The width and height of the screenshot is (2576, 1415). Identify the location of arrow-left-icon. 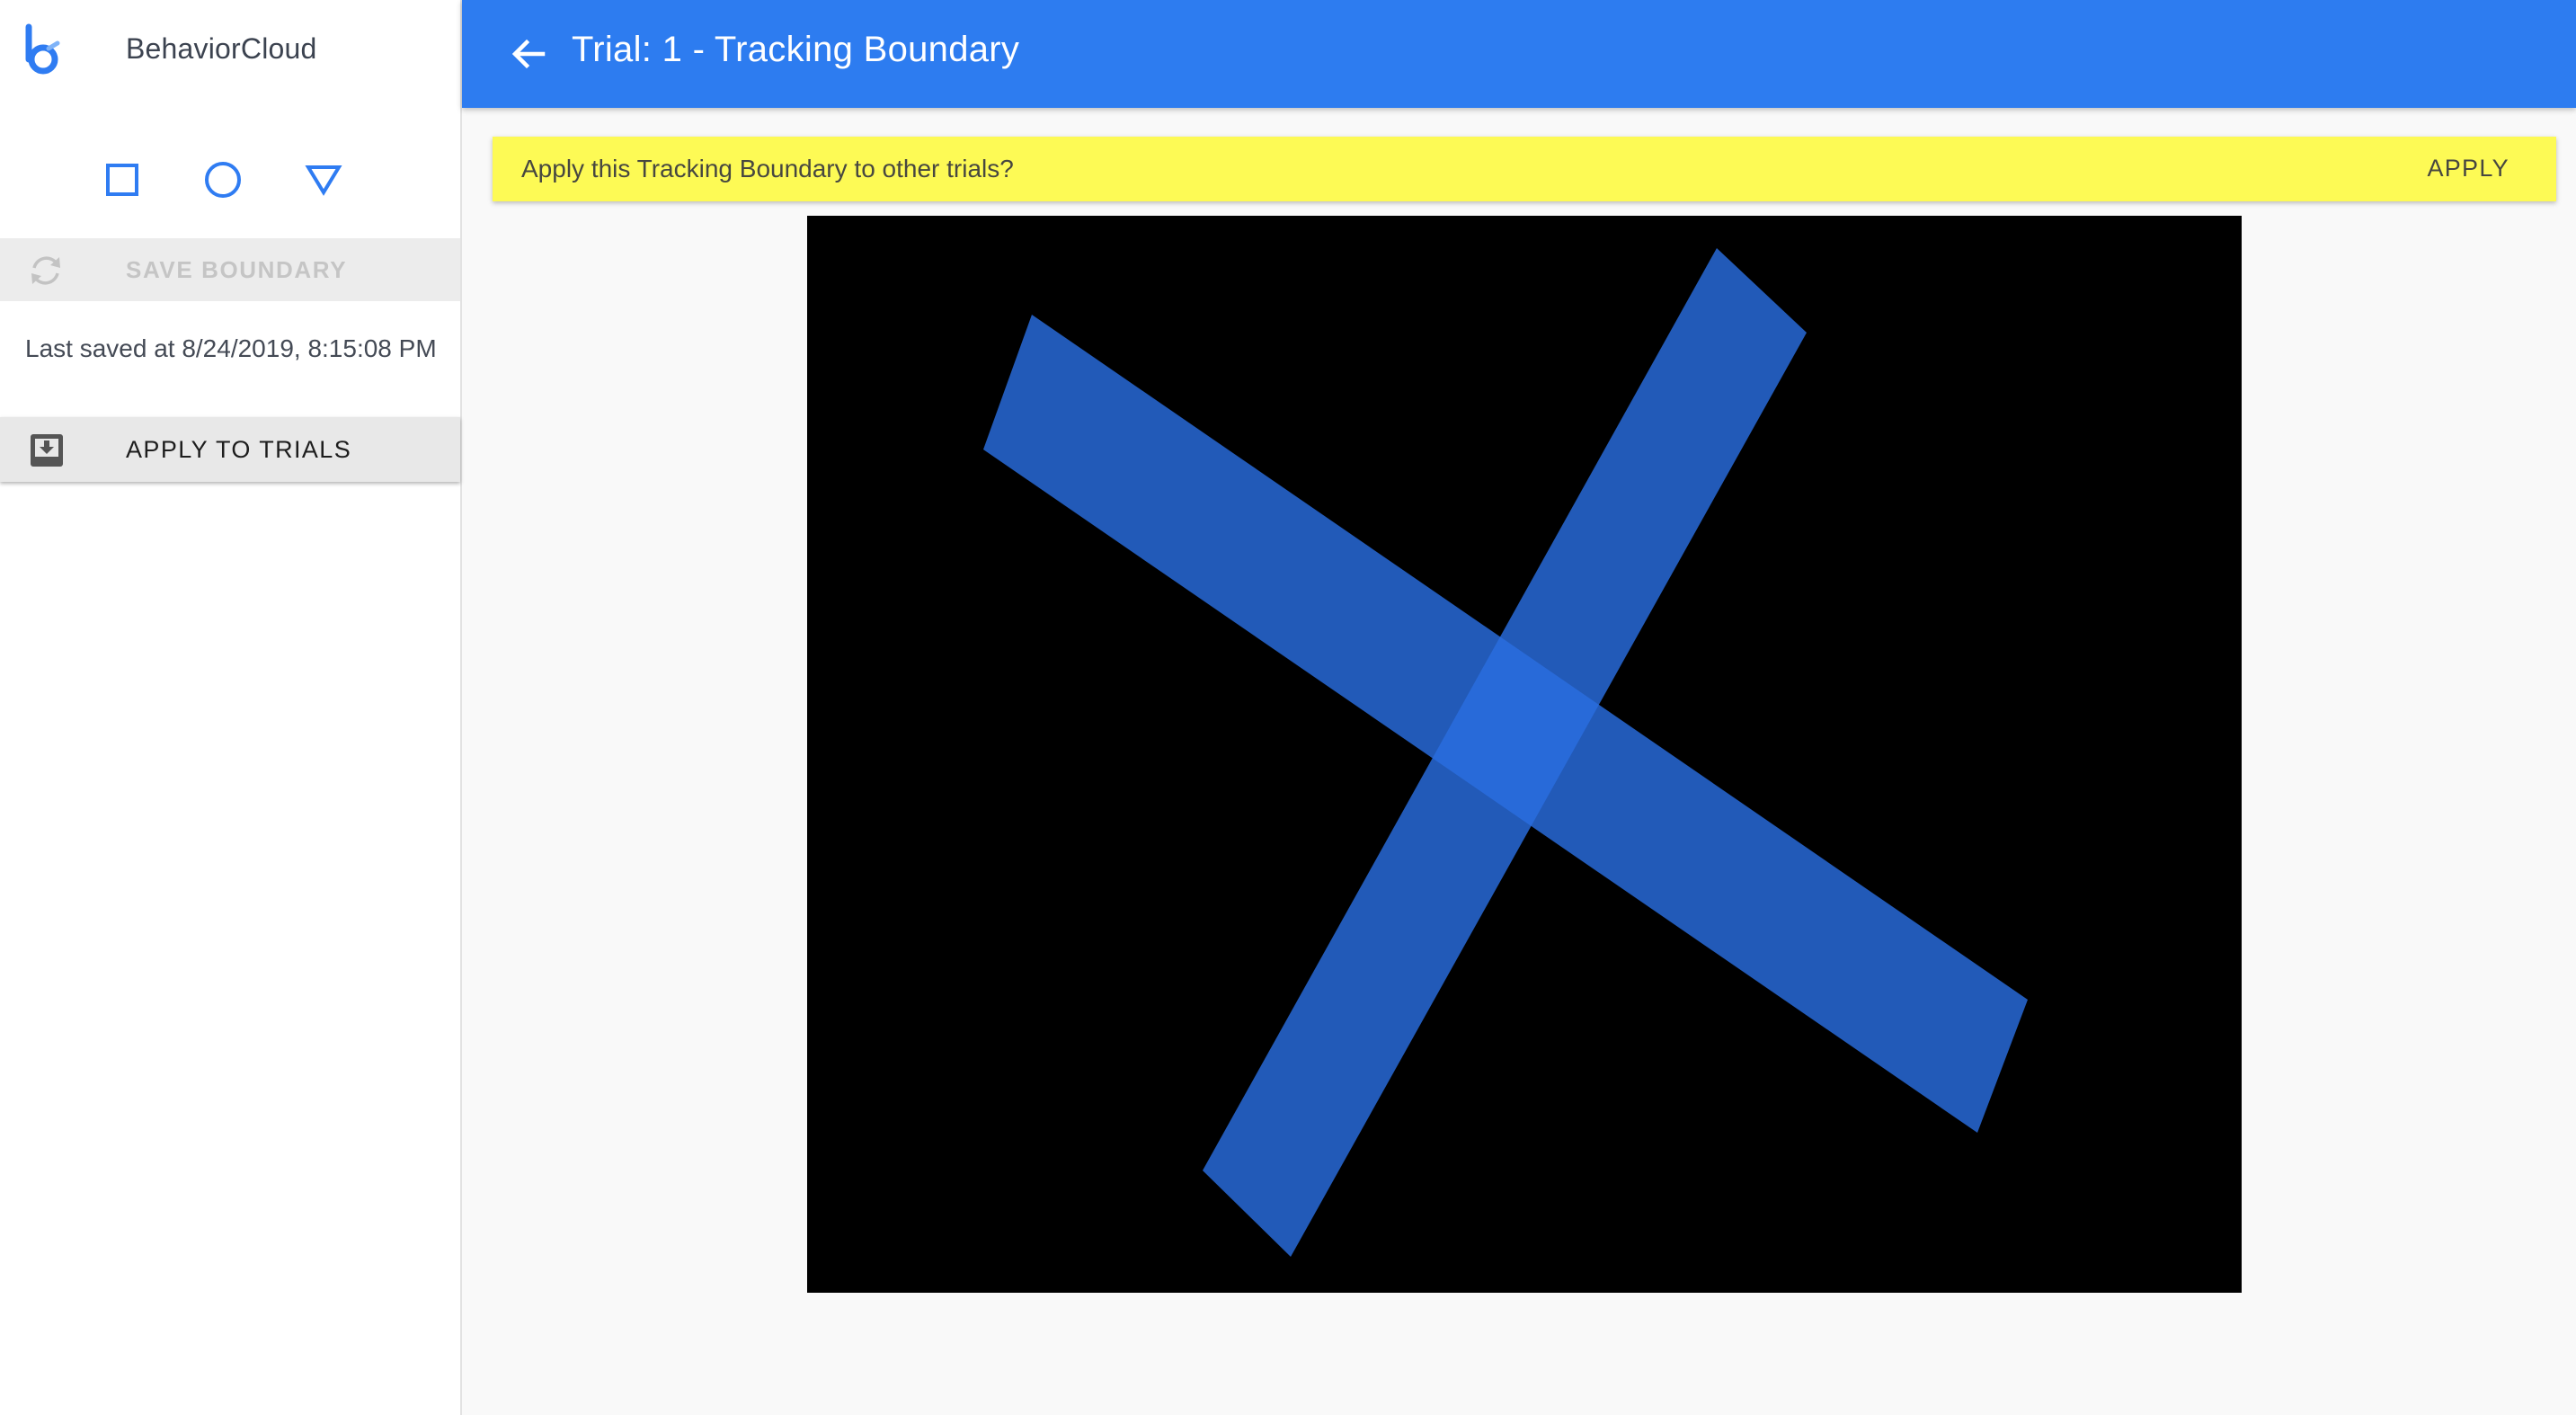
(528, 54).